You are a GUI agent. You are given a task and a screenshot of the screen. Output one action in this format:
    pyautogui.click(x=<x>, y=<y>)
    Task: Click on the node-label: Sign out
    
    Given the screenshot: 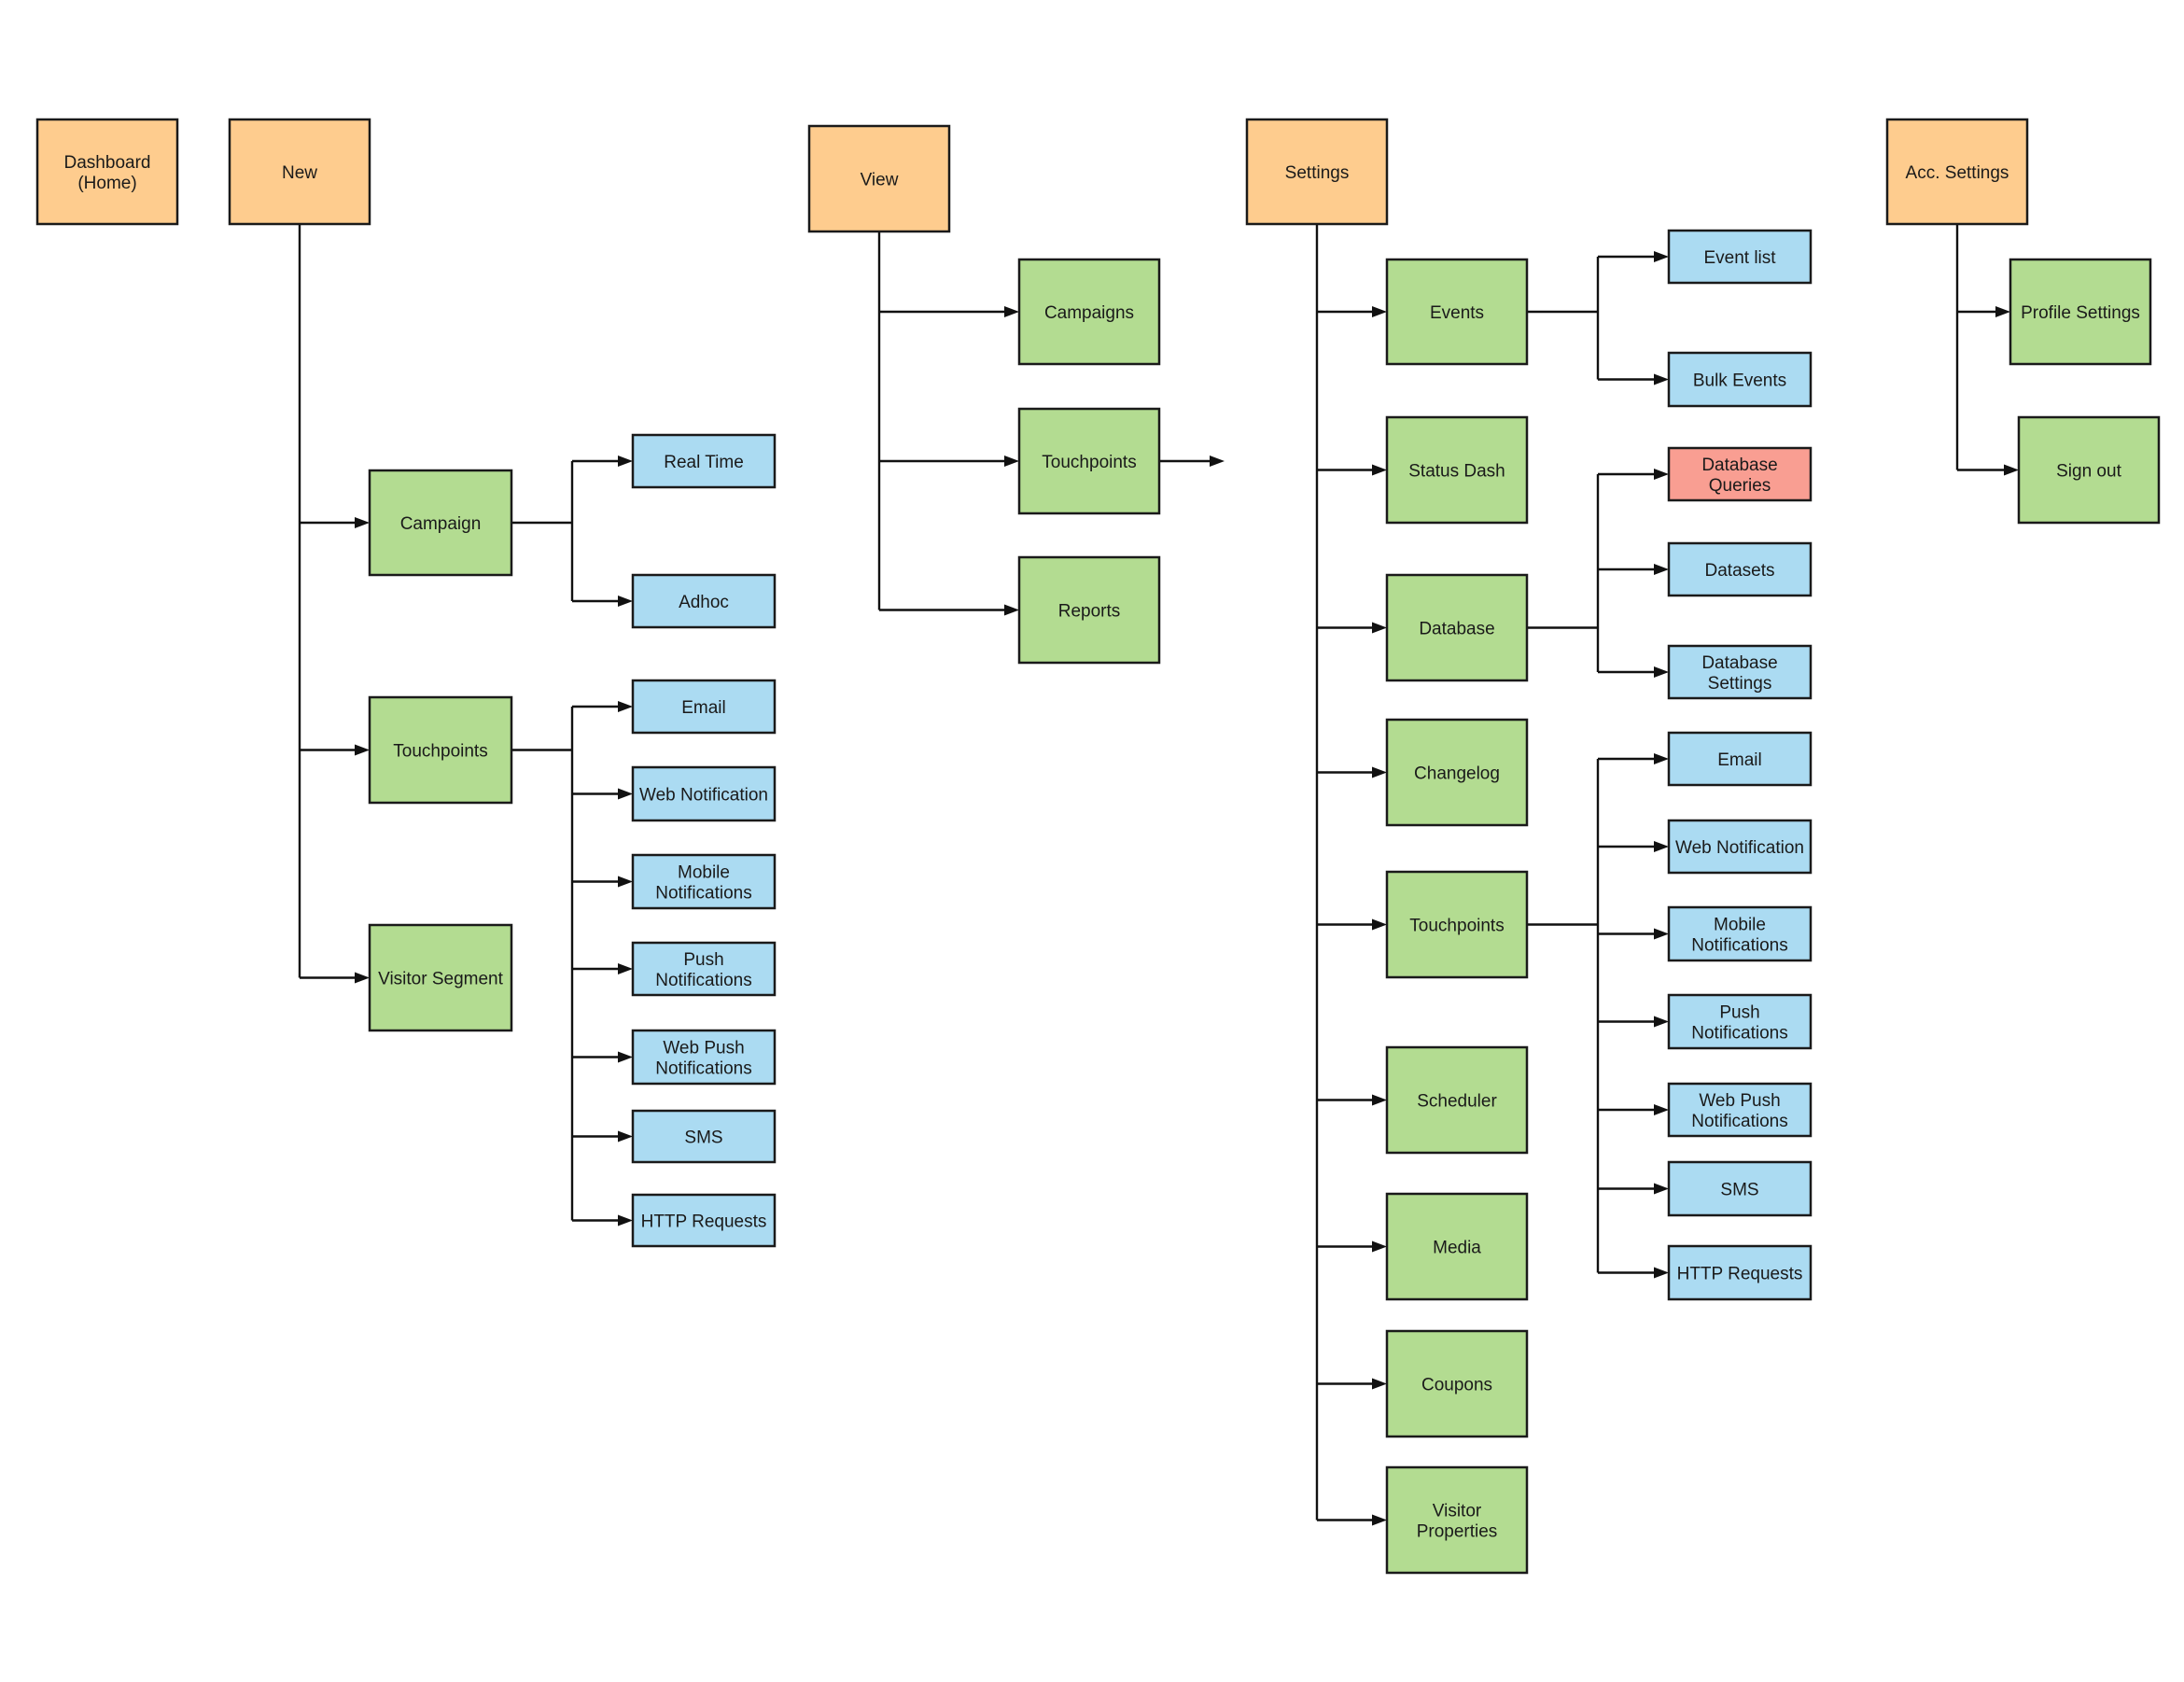 What is the action you would take?
    pyautogui.click(x=2088, y=472)
    